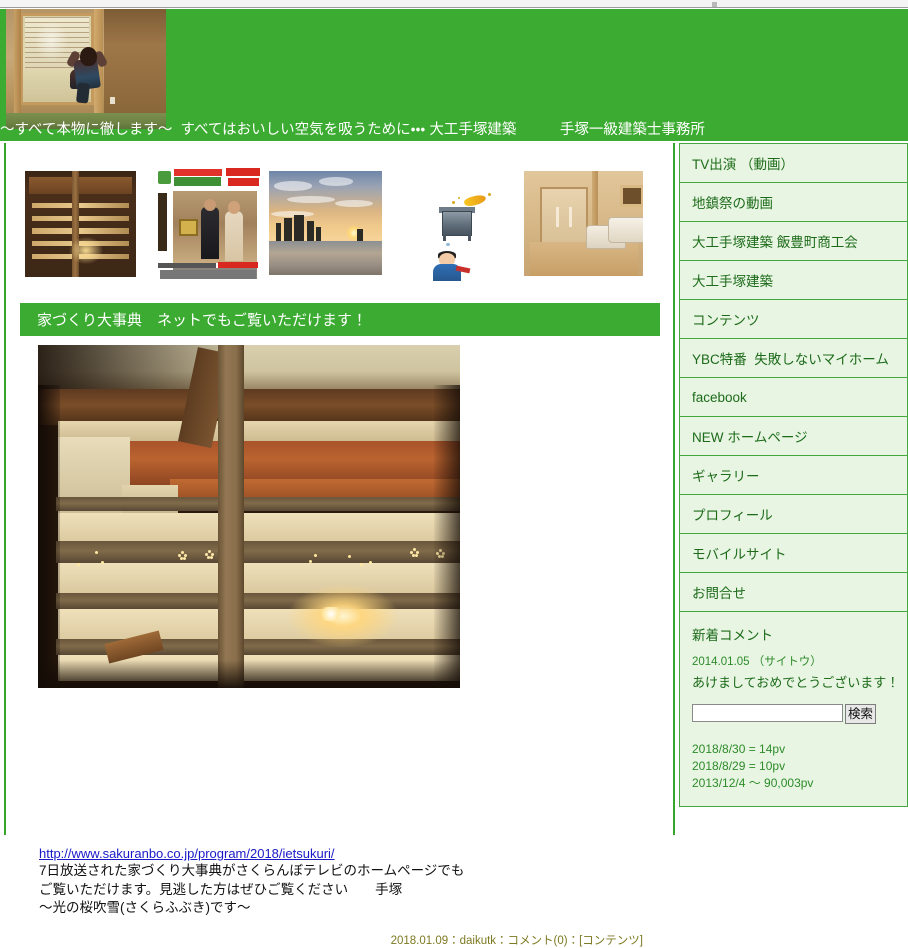  Describe the element at coordinates (767, 713) in the screenshot. I see `search-input` at that location.